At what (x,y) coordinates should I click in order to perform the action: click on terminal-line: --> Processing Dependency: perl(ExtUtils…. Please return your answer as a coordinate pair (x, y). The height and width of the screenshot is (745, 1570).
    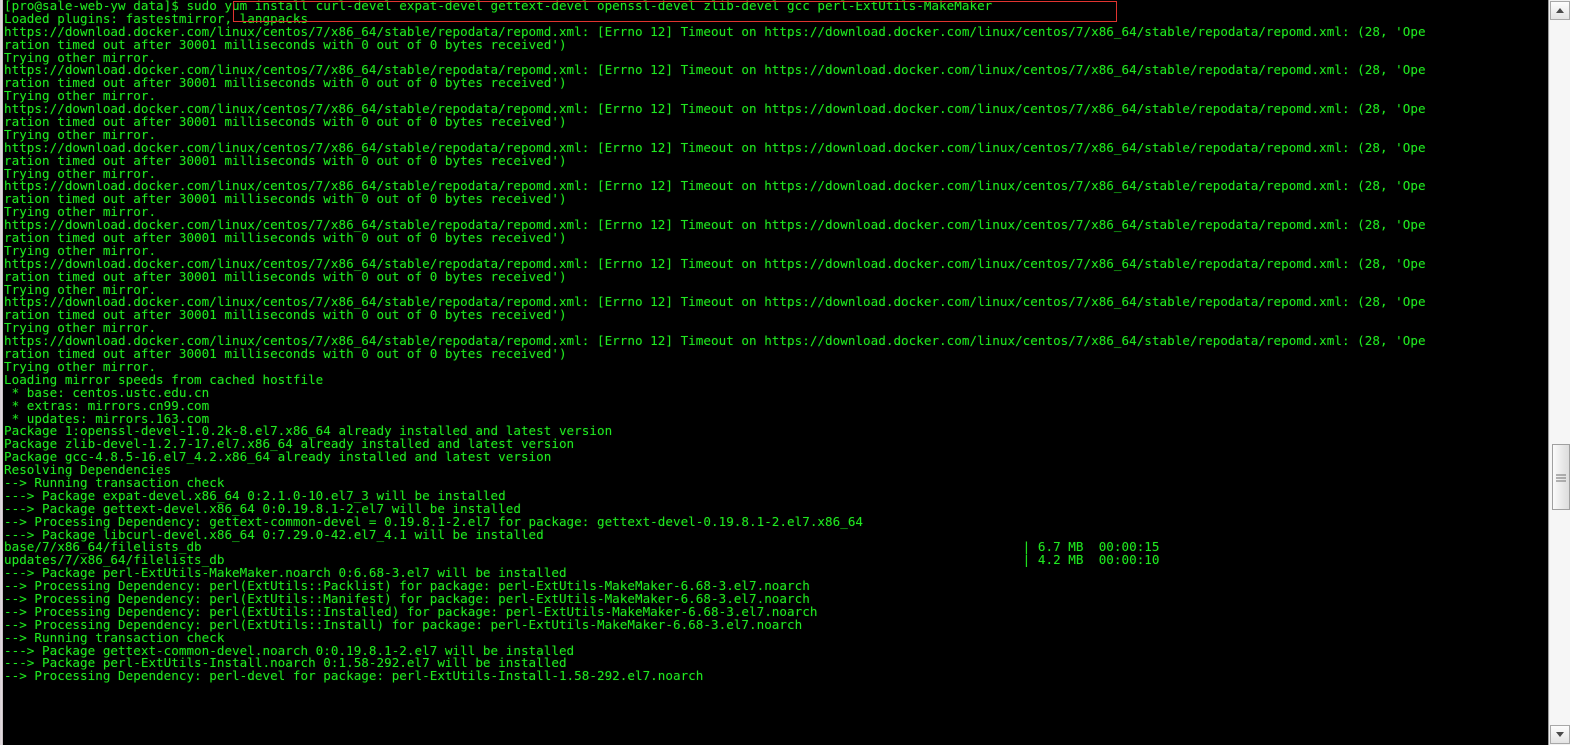
    Looking at the image, I should click on (403, 624).